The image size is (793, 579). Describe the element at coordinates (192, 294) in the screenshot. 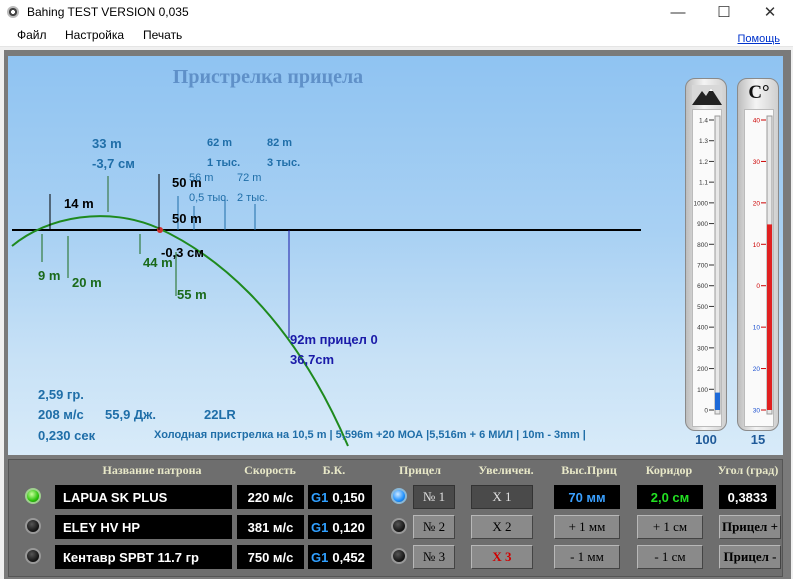

I see `label-55m: 55 m` at that location.